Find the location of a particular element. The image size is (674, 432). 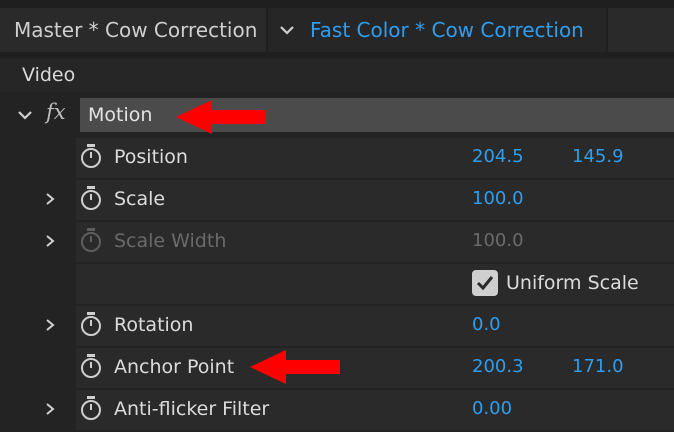

rotation-label: Rotation is located at coordinates (154, 325).